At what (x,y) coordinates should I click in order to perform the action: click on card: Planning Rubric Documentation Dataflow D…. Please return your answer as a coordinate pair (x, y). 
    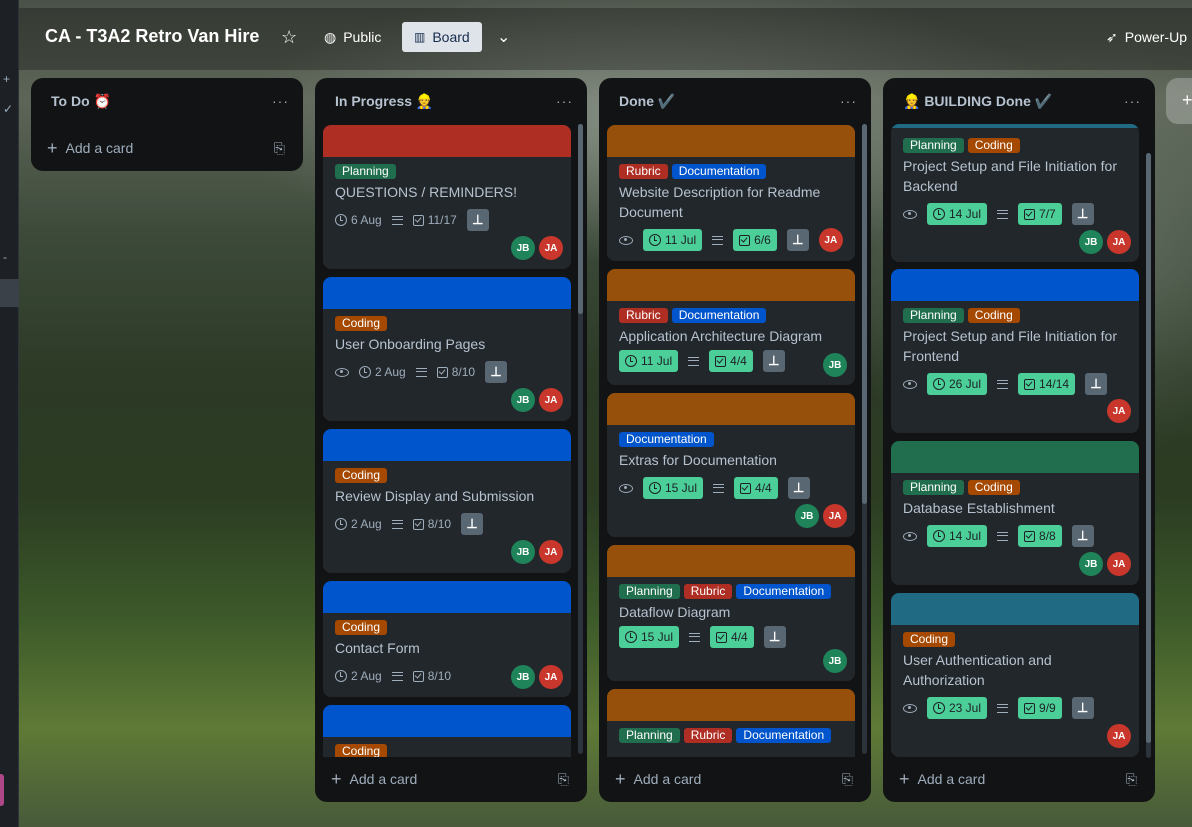
    Looking at the image, I should click on (731, 613).